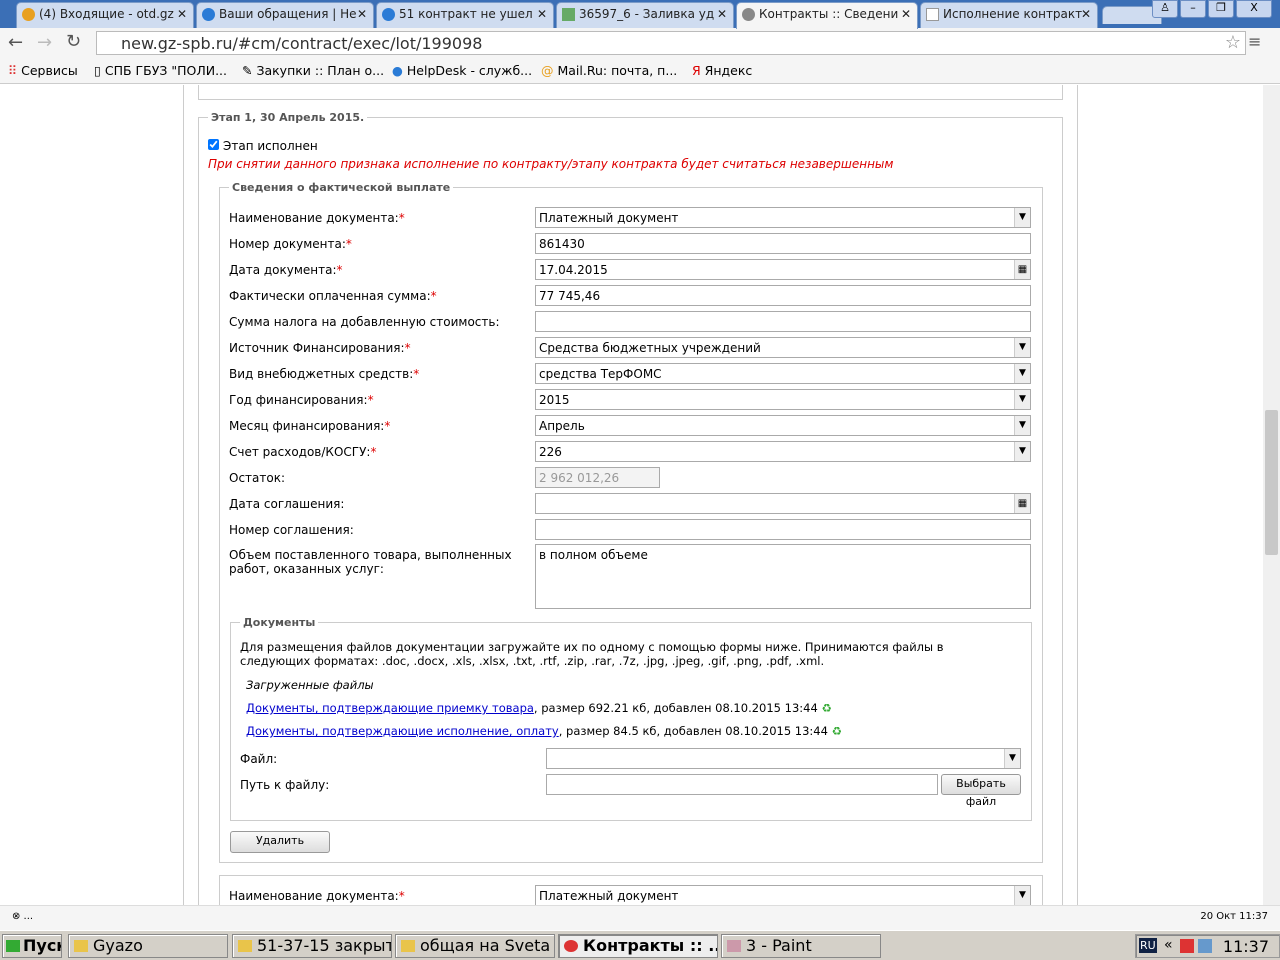 The image size is (1280, 960). What do you see at coordinates (722, 70) in the screenshot?
I see `bookmark-yandex: Я Яндекс` at bounding box center [722, 70].